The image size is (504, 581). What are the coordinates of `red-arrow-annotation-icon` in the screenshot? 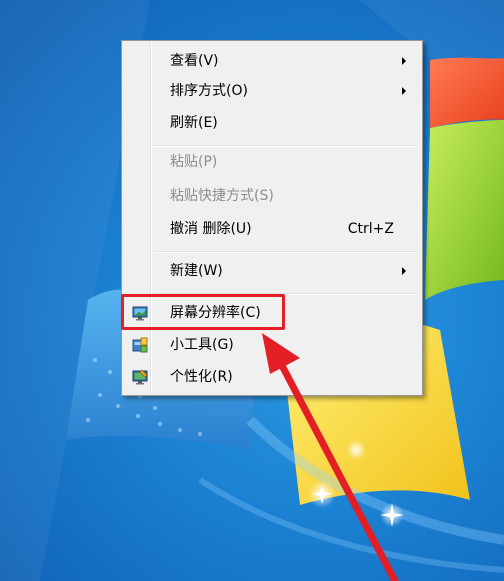 It's located at (330, 457).